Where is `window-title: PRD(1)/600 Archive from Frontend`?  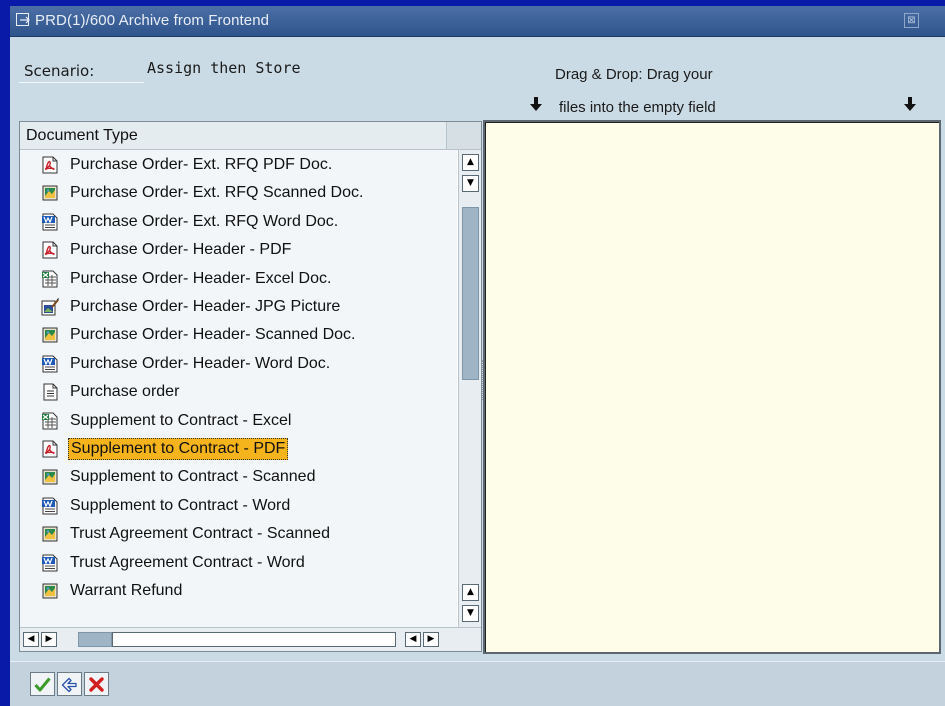 window-title: PRD(1)/600 Archive from Frontend is located at coordinates (152, 20).